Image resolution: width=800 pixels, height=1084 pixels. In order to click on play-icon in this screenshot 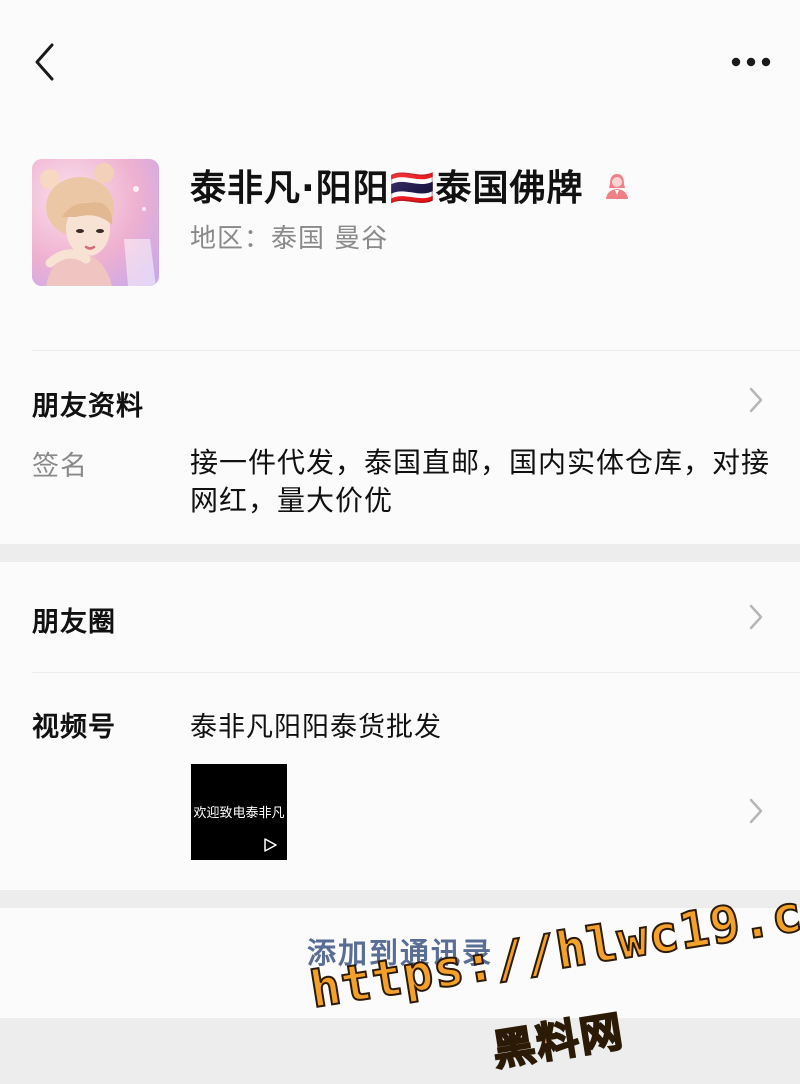, I will do `click(270, 845)`.